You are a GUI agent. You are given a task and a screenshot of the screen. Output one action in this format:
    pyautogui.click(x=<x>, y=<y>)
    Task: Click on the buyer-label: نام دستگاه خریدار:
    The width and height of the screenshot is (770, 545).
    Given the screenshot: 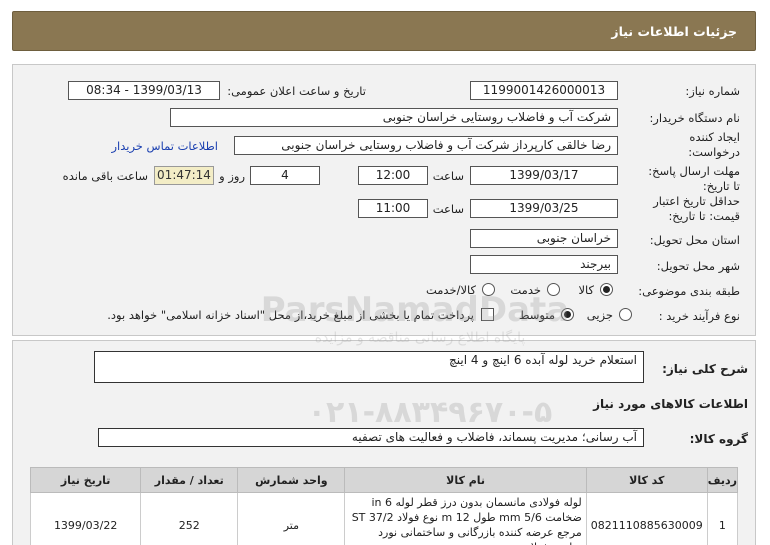 What is the action you would take?
    pyautogui.click(x=694, y=118)
    